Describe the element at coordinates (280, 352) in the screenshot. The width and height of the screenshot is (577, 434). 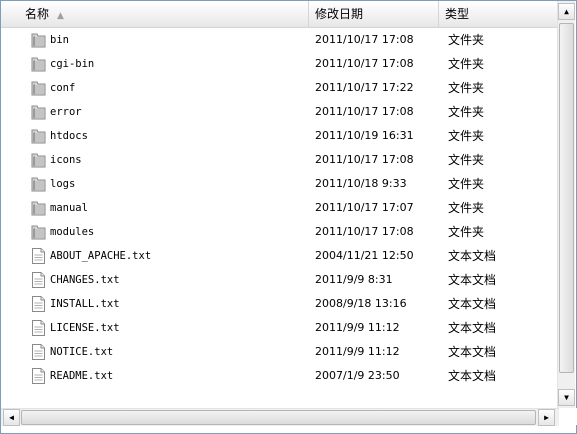
I see `file-row: NOTICE.txt 2011/9/9 11:12 文本文档` at that location.